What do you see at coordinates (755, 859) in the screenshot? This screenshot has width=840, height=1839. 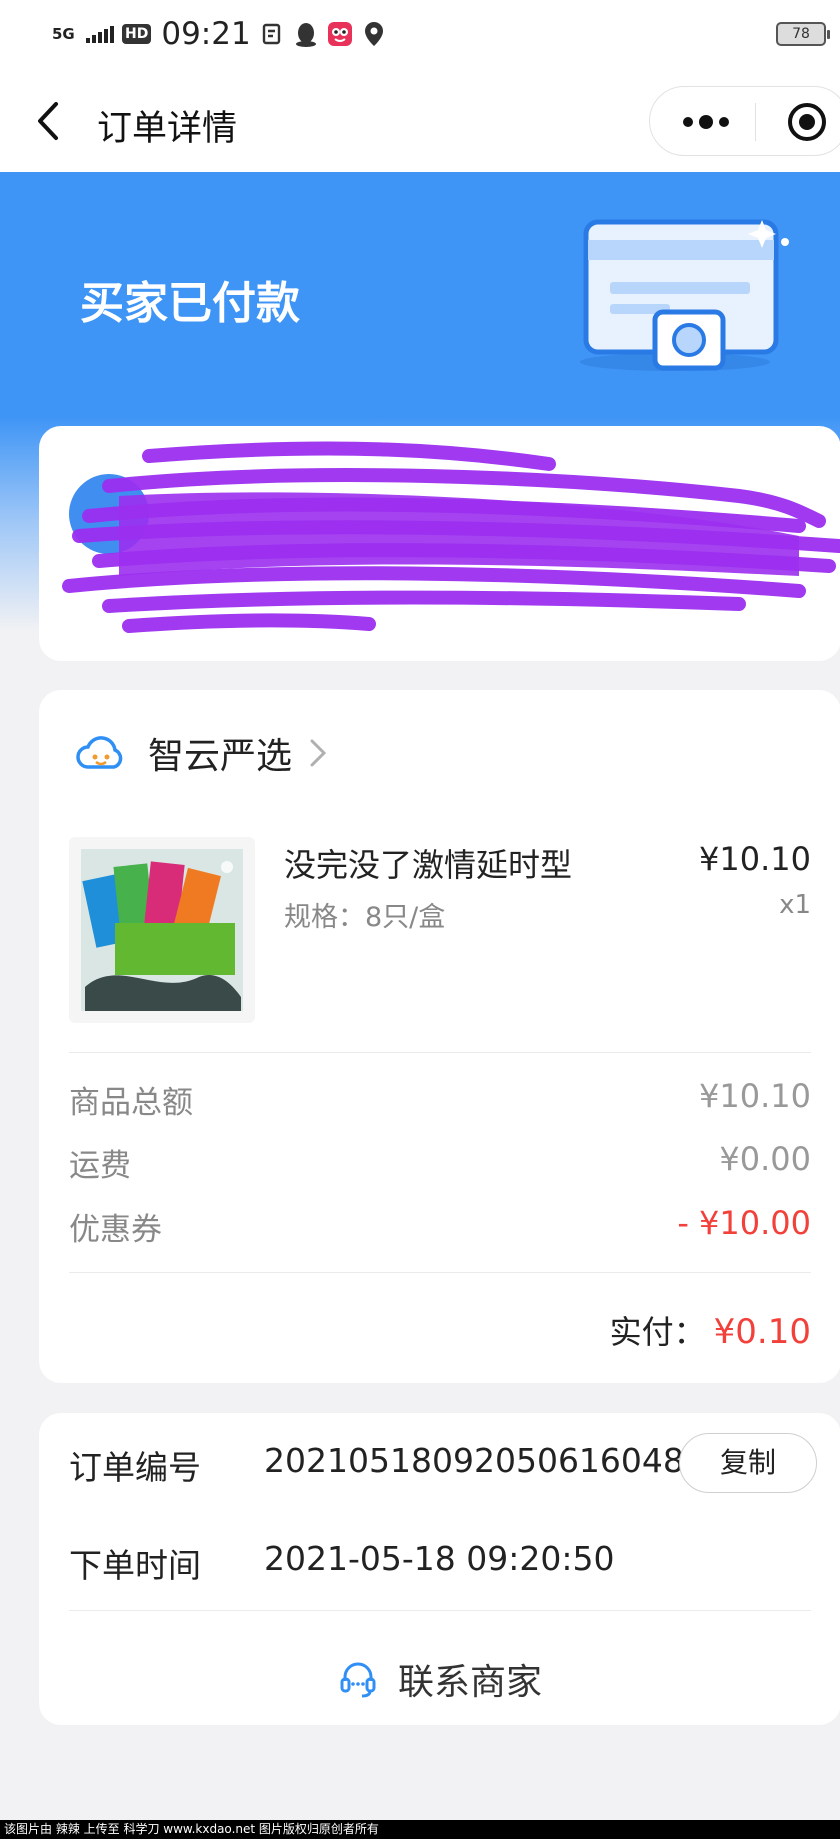 I see `product-price: ¥10.10` at bounding box center [755, 859].